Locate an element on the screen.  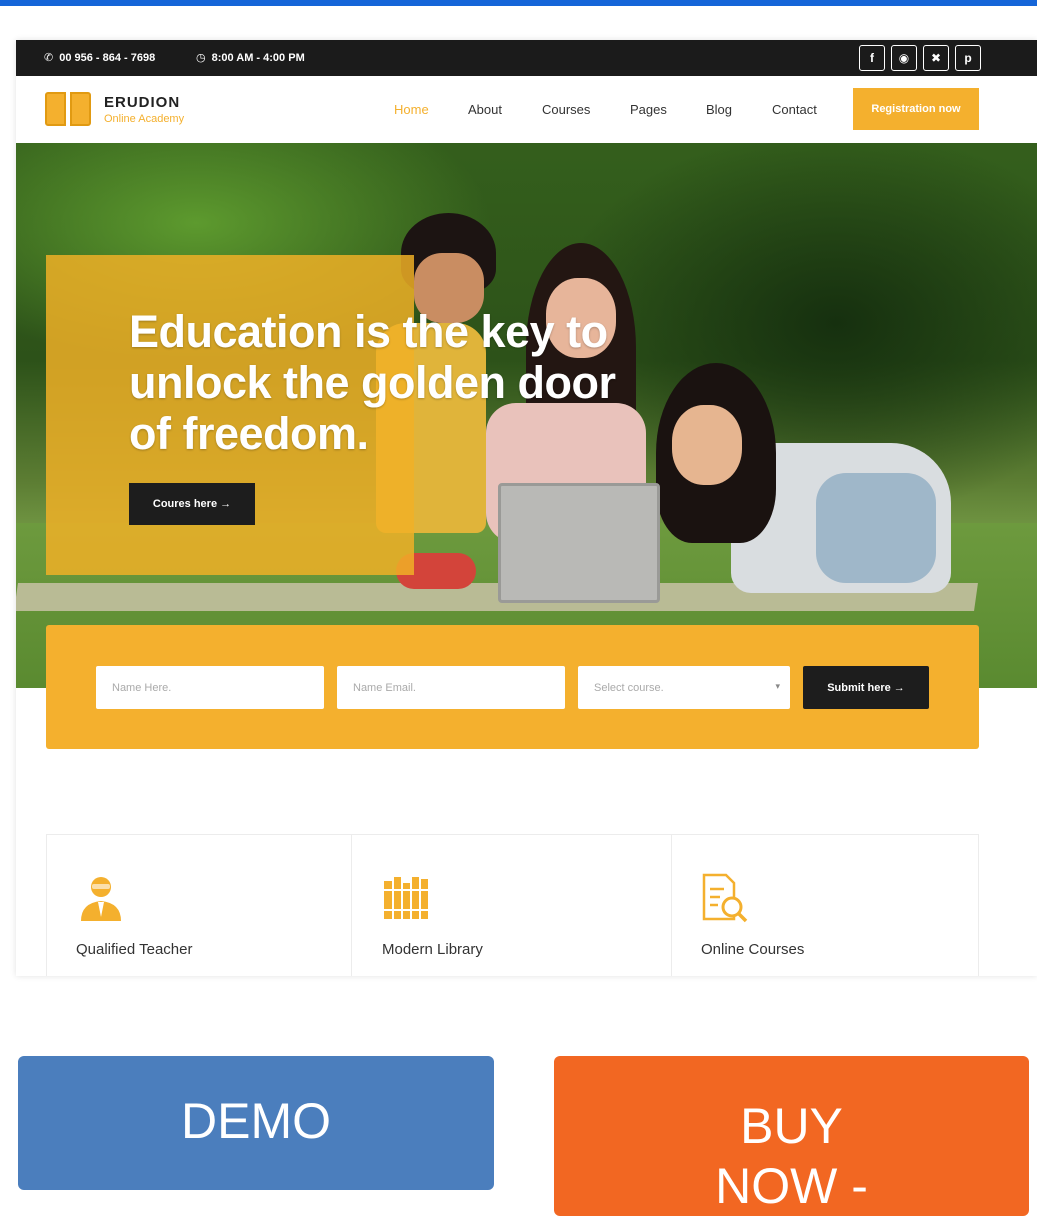
demo-button: DEMO is located at coordinates (256, 1123).